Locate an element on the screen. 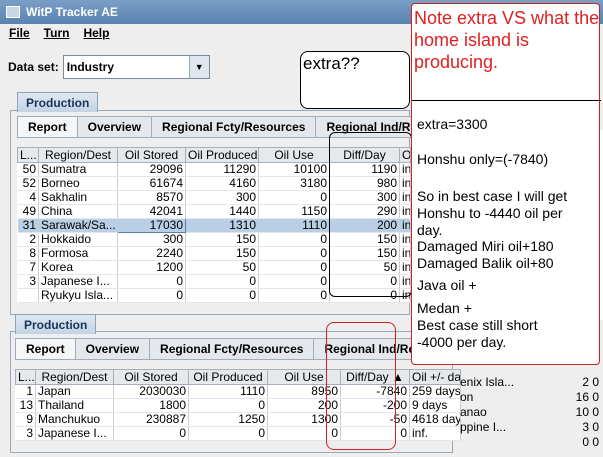 This screenshot has width=603, height=457. highlight-diff-column-top is located at coordinates (370, 214).